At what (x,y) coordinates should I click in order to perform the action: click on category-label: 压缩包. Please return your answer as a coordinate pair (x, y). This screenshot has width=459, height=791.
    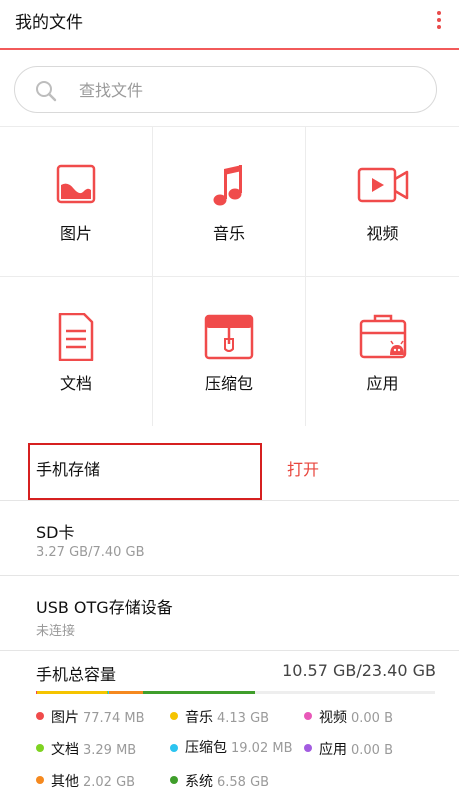
    Looking at the image, I should click on (228, 383).